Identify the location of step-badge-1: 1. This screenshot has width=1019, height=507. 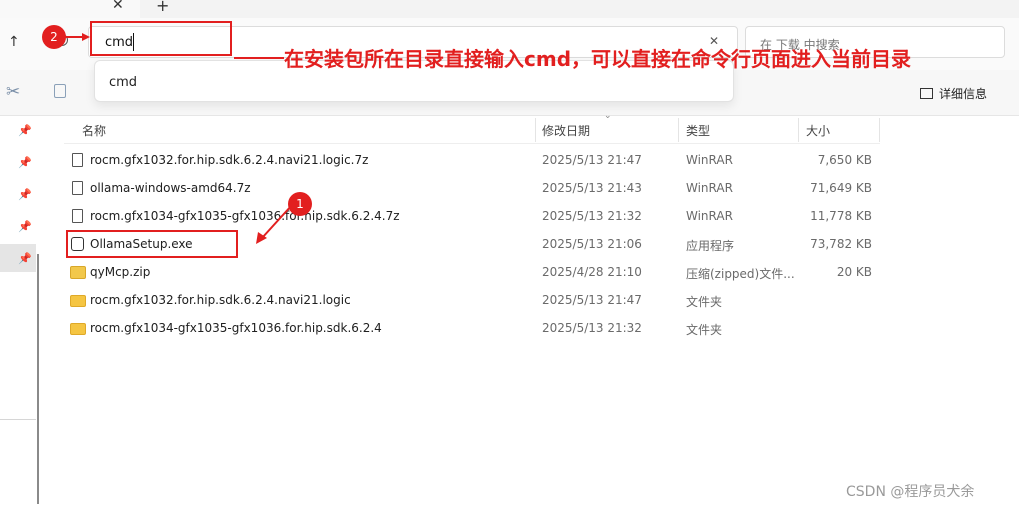
(300, 204).